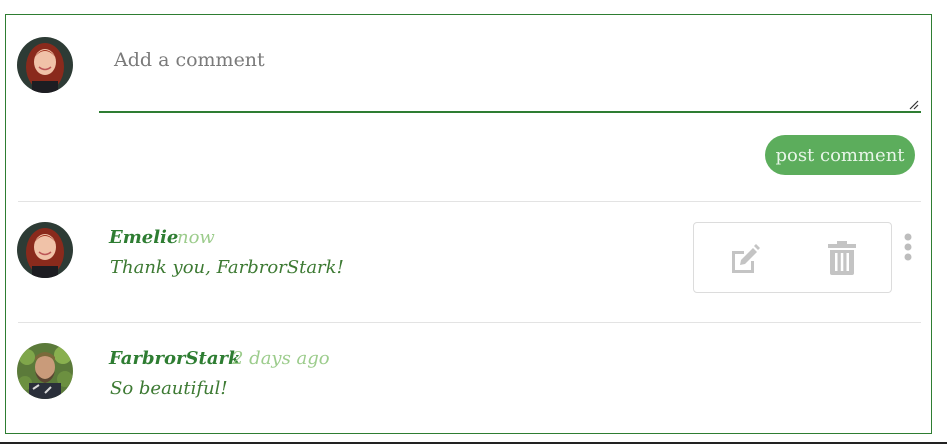 The height and width of the screenshot is (447, 947). I want to click on comment-timestamp: 2 days ago, so click(281, 358).